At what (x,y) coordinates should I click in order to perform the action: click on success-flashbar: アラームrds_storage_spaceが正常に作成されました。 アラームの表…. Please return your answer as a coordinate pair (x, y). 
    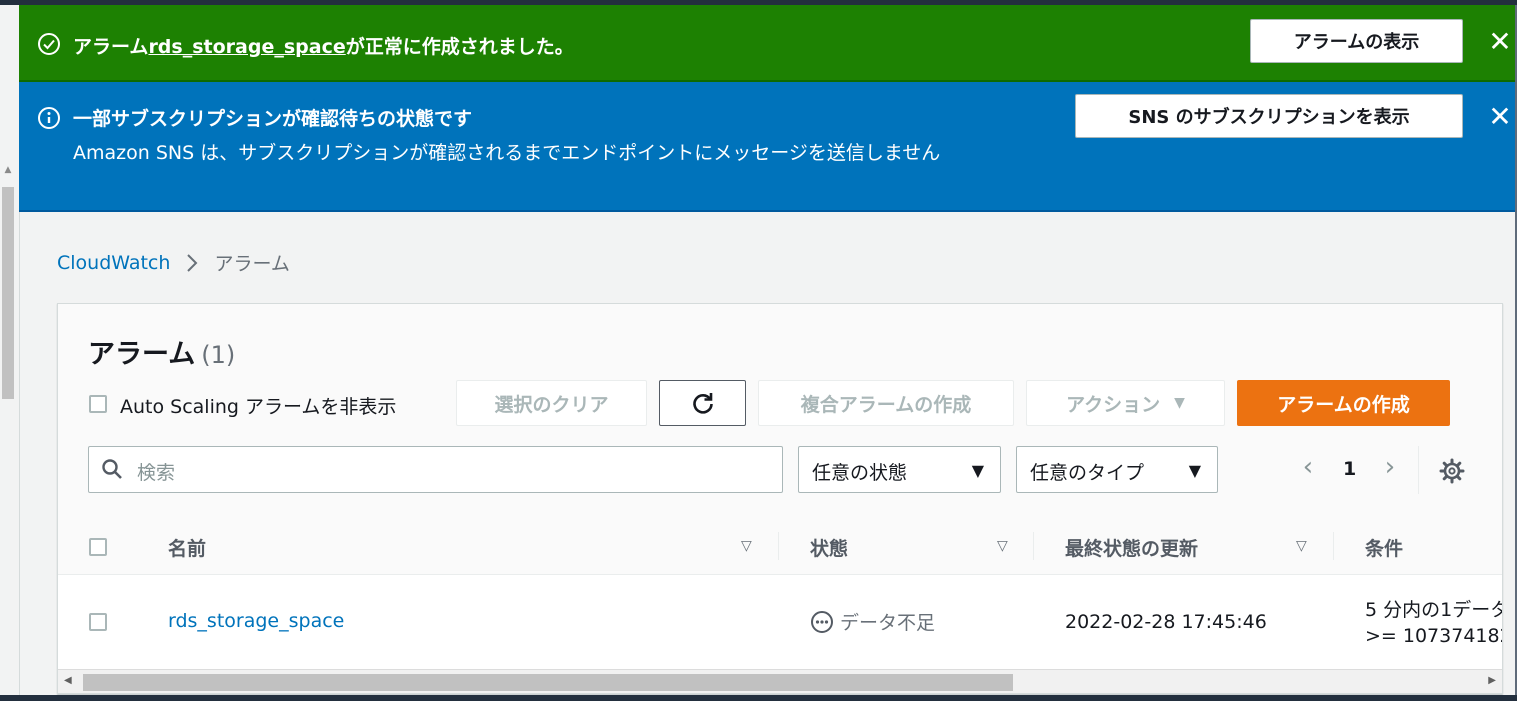
    Looking at the image, I should click on (767, 43).